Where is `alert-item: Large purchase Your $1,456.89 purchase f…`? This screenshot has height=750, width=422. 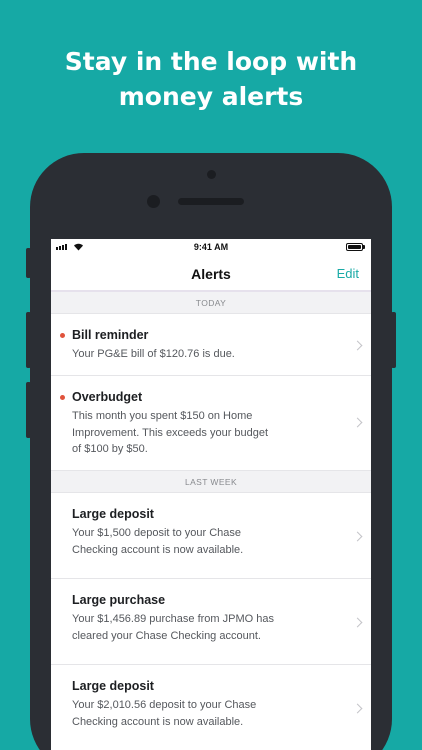
alert-item: Large purchase Your $1,456.89 purchase f… is located at coordinates (211, 622).